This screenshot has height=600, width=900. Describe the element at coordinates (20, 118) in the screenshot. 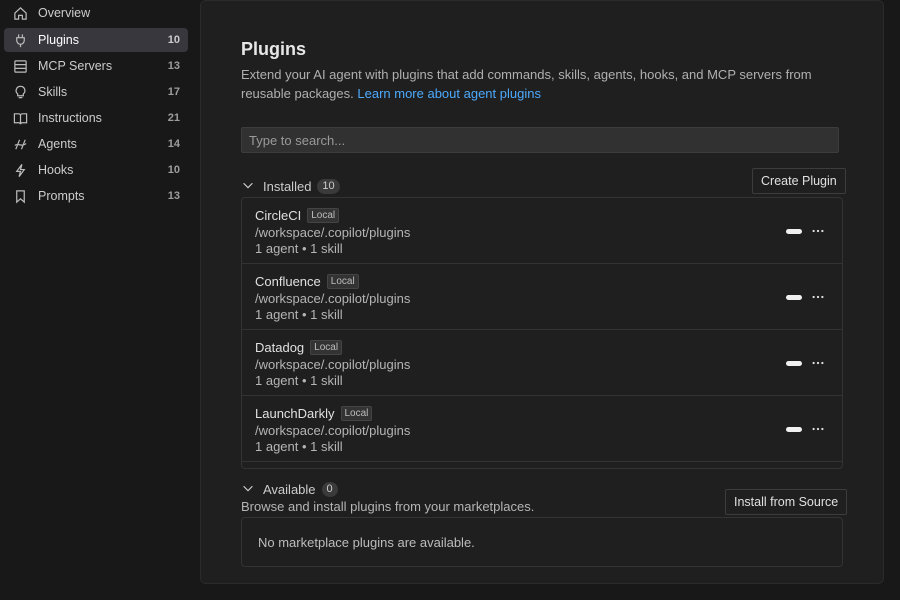

I see `book-icon` at that location.